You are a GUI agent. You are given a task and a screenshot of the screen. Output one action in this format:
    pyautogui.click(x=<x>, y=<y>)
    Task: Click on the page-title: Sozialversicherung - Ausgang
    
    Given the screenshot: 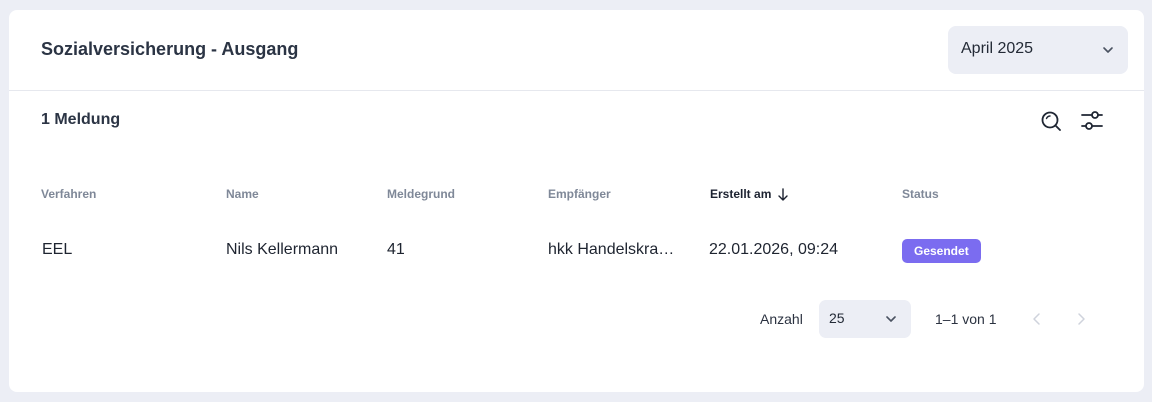 What is the action you would take?
    pyautogui.click(x=170, y=49)
    